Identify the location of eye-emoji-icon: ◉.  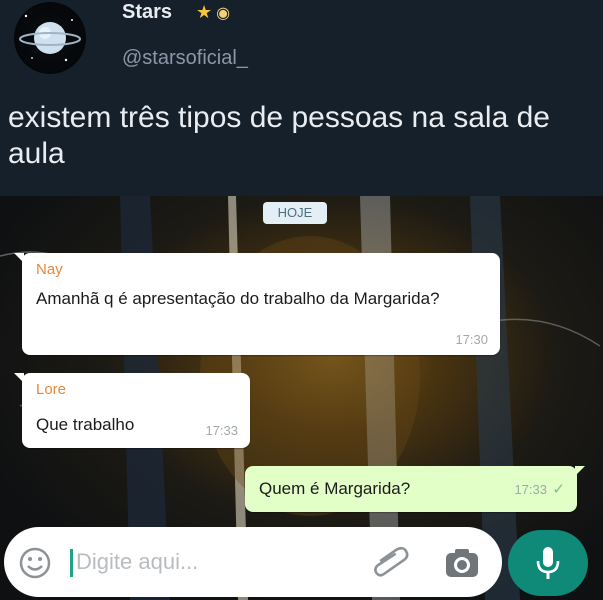
(223, 13).